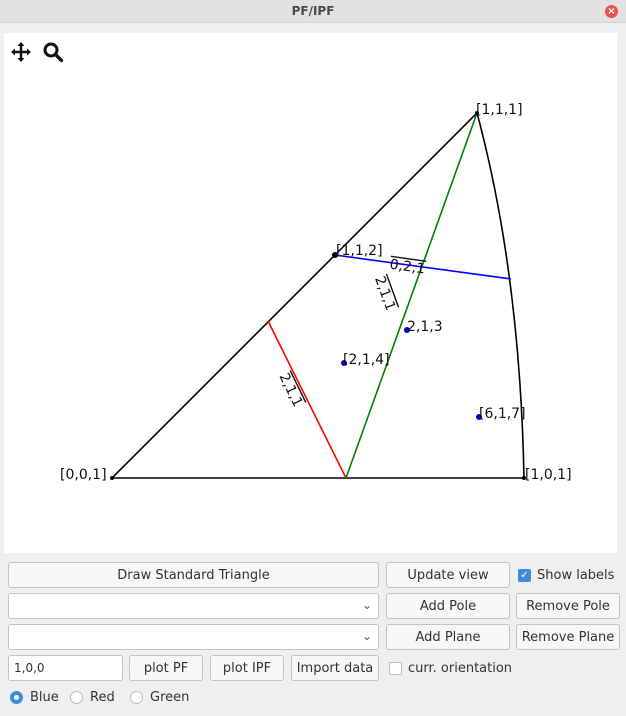 Image resolution: width=626 pixels, height=716 pixels. I want to click on pole-select: ⌄, so click(193, 606).